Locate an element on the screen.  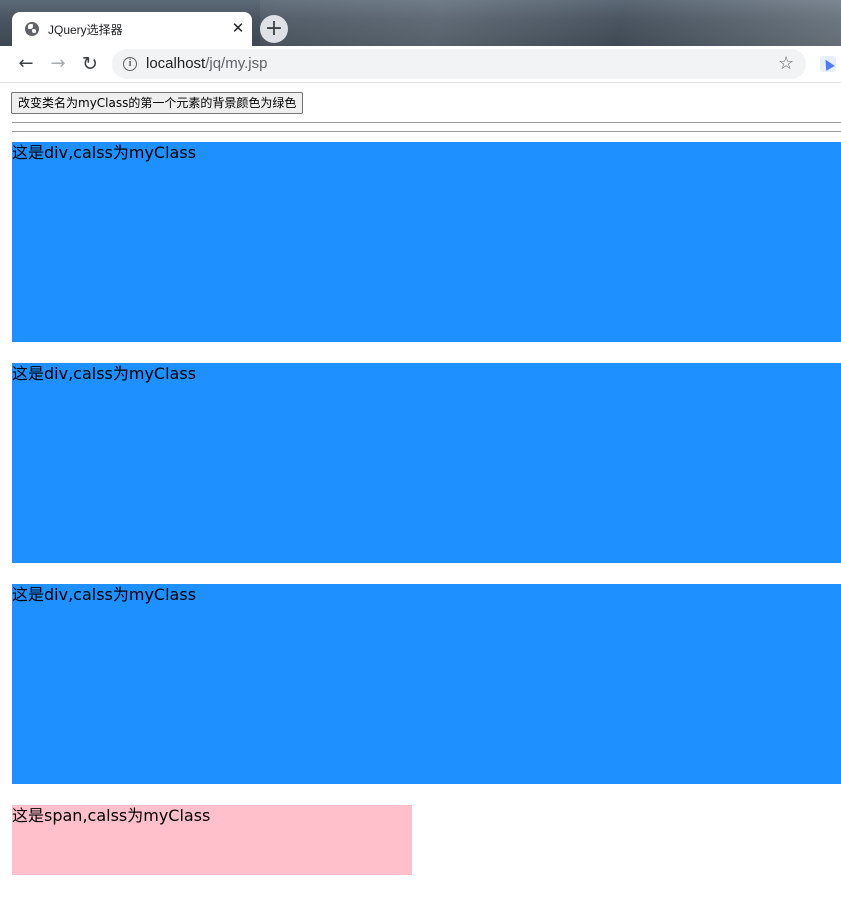
close-icon: ✕ is located at coordinates (238, 28).